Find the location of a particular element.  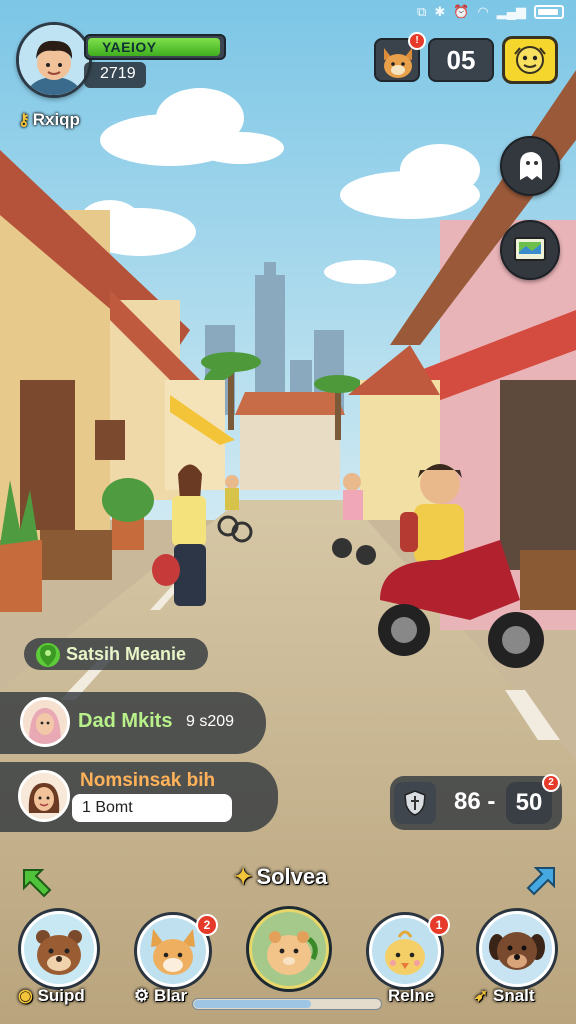

character-label-1: ◉ Suipd is located at coordinates (51, 996).